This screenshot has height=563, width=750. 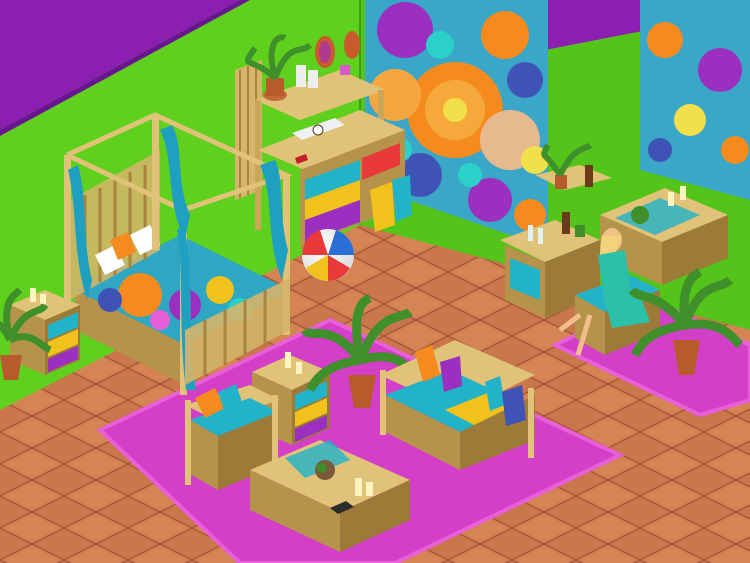 What do you see at coordinates (328, 255) in the screenshot?
I see `beach-ball` at bounding box center [328, 255].